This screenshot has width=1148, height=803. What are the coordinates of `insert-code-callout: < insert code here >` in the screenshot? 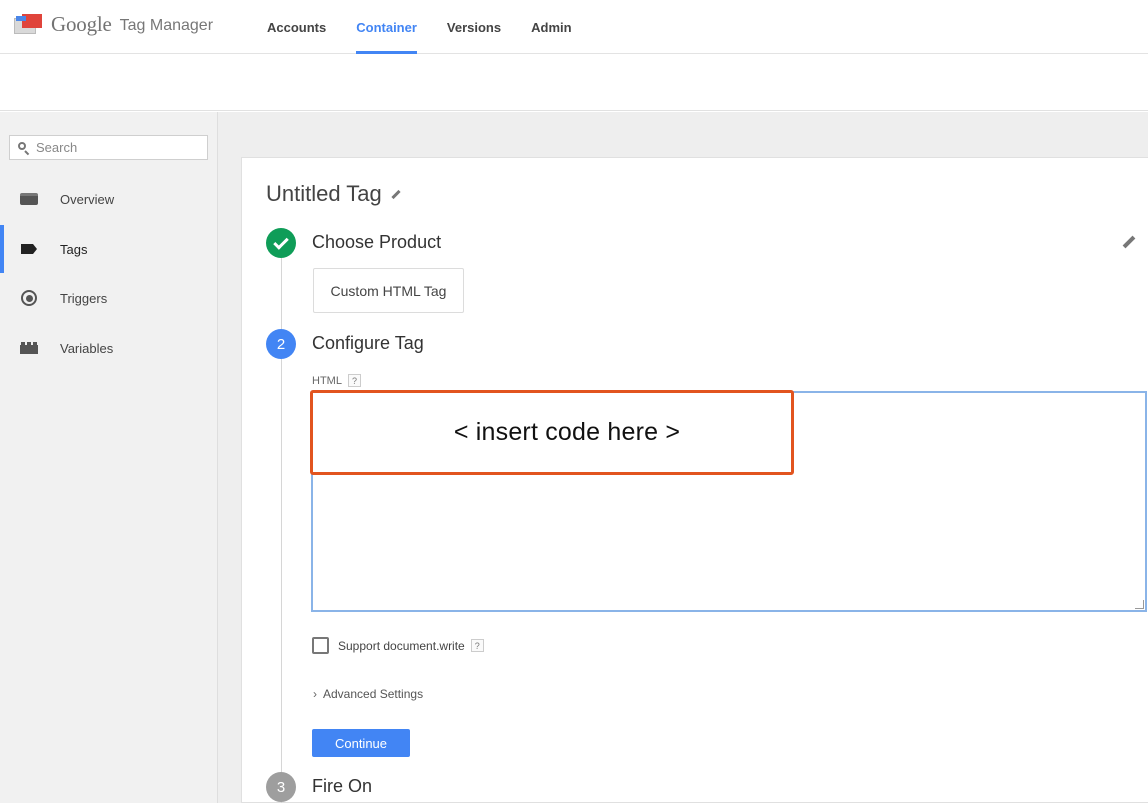 It's located at (552, 432).